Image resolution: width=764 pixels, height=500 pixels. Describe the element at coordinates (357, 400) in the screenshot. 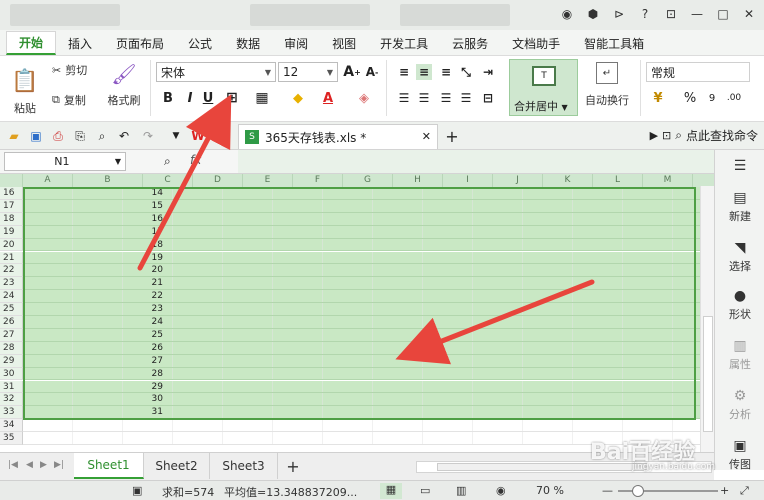

I see `table-row: 32 30` at that location.